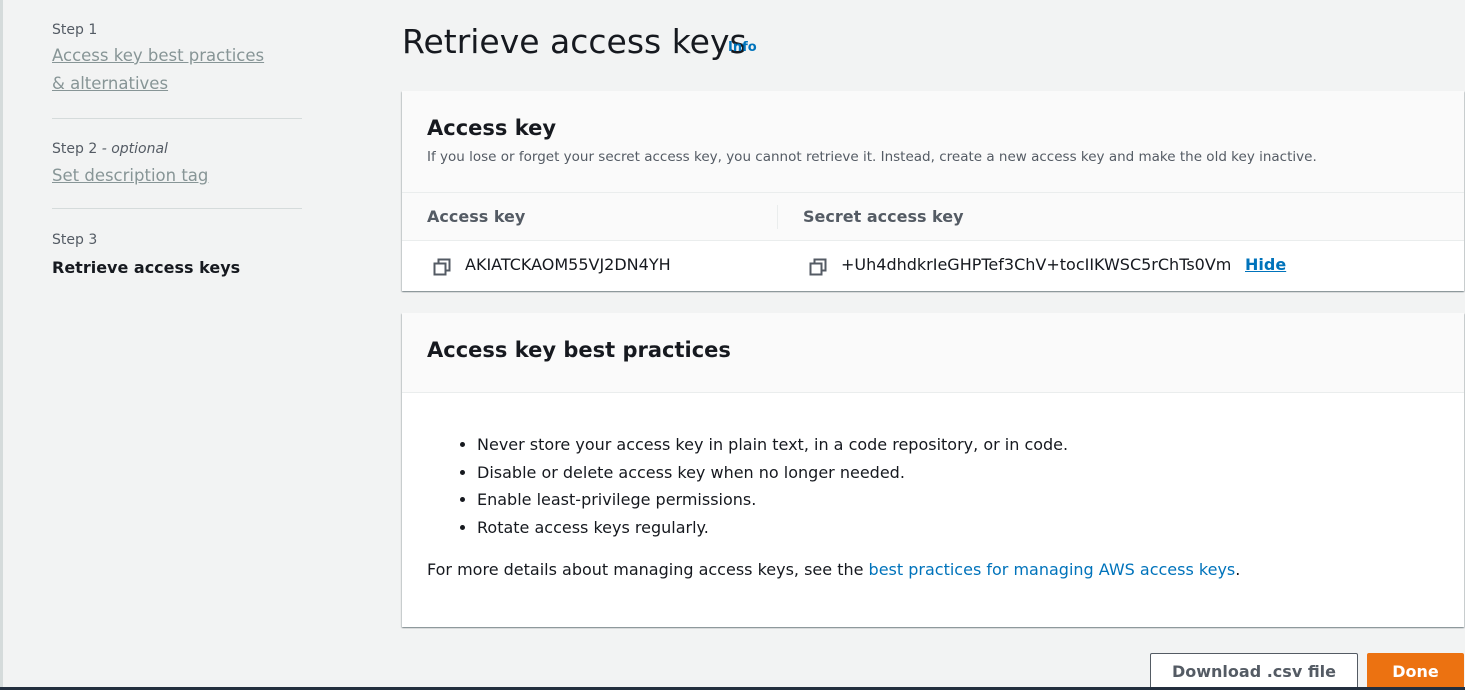  I want to click on step-2-link: Set description tag, so click(177, 176).